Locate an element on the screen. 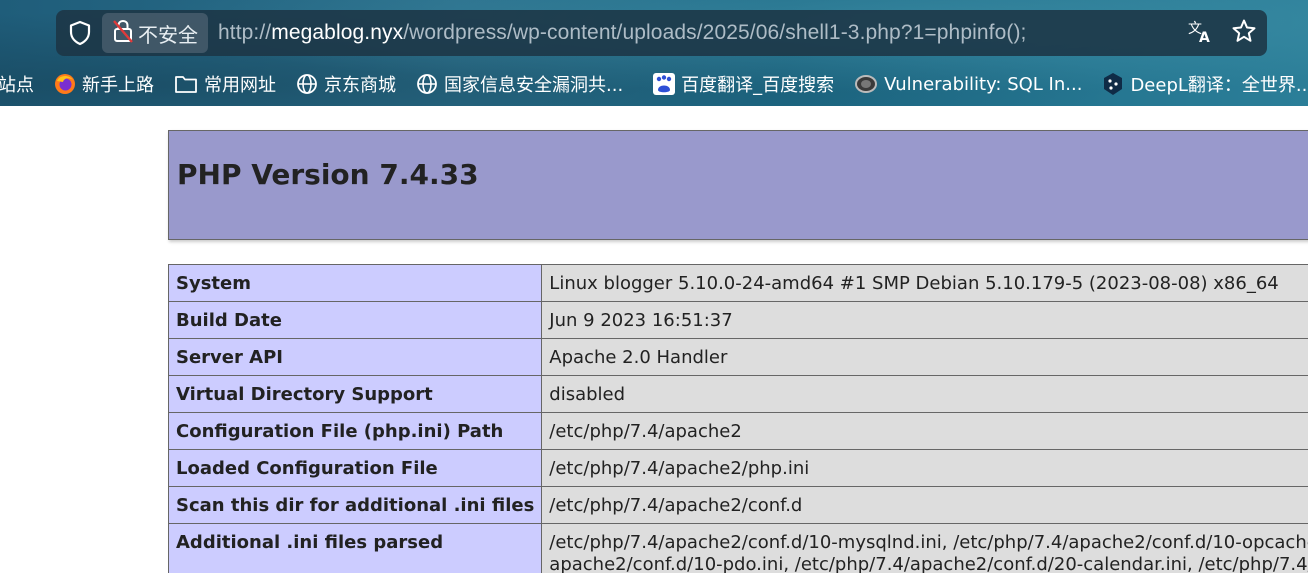 Image resolution: width=1308 pixels, height=573 pixels. deepl-icon is located at coordinates (1113, 84).